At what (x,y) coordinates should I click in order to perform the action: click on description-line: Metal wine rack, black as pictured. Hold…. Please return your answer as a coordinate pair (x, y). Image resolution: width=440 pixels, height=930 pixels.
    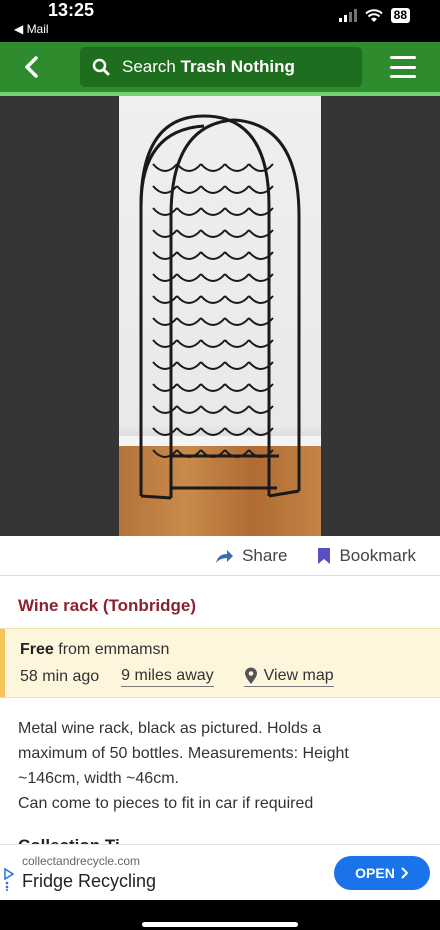
    Looking at the image, I should click on (170, 728).